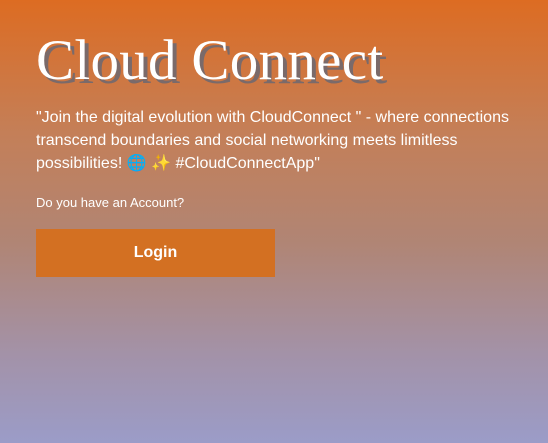  I want to click on account-question: Do you have an Account?, so click(110, 202).